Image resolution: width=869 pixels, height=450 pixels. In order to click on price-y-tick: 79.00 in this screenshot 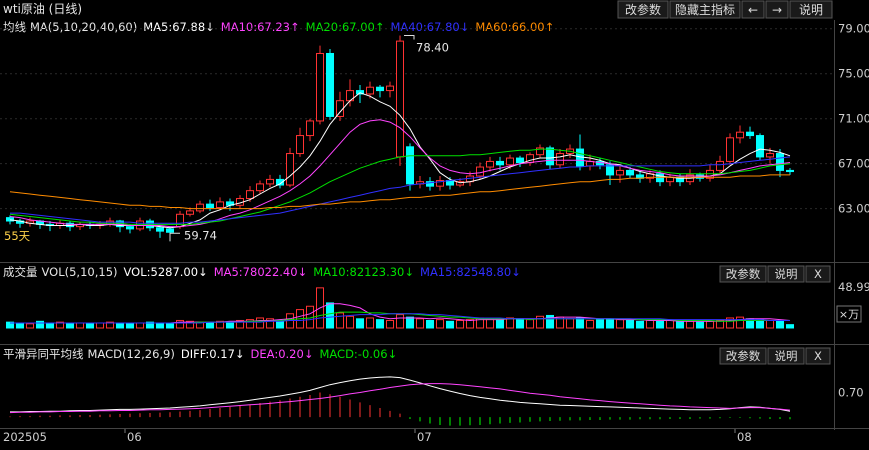, I will do `click(853, 29)`.